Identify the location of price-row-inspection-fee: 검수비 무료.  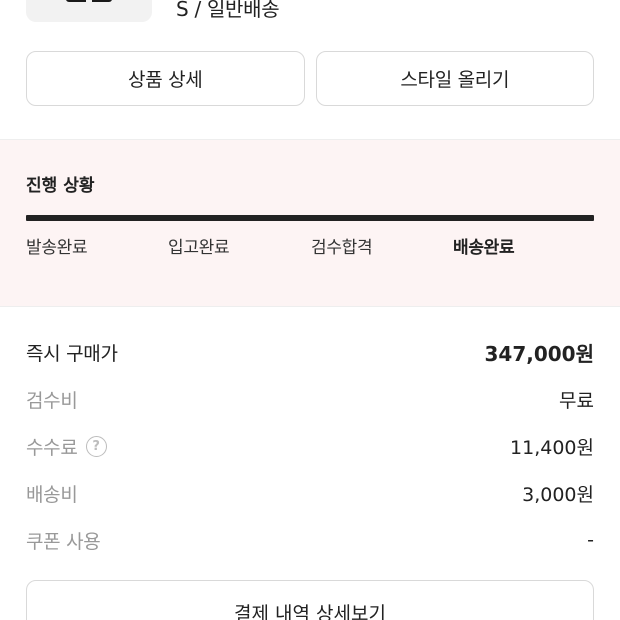
(310, 399).